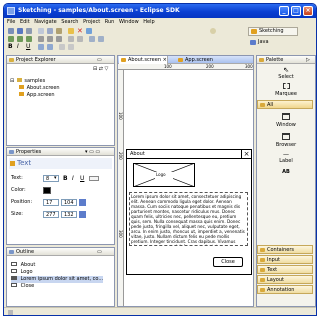  Describe the element at coordinates (50, 47) in the screenshot. I see `text-right-icon` at that location.